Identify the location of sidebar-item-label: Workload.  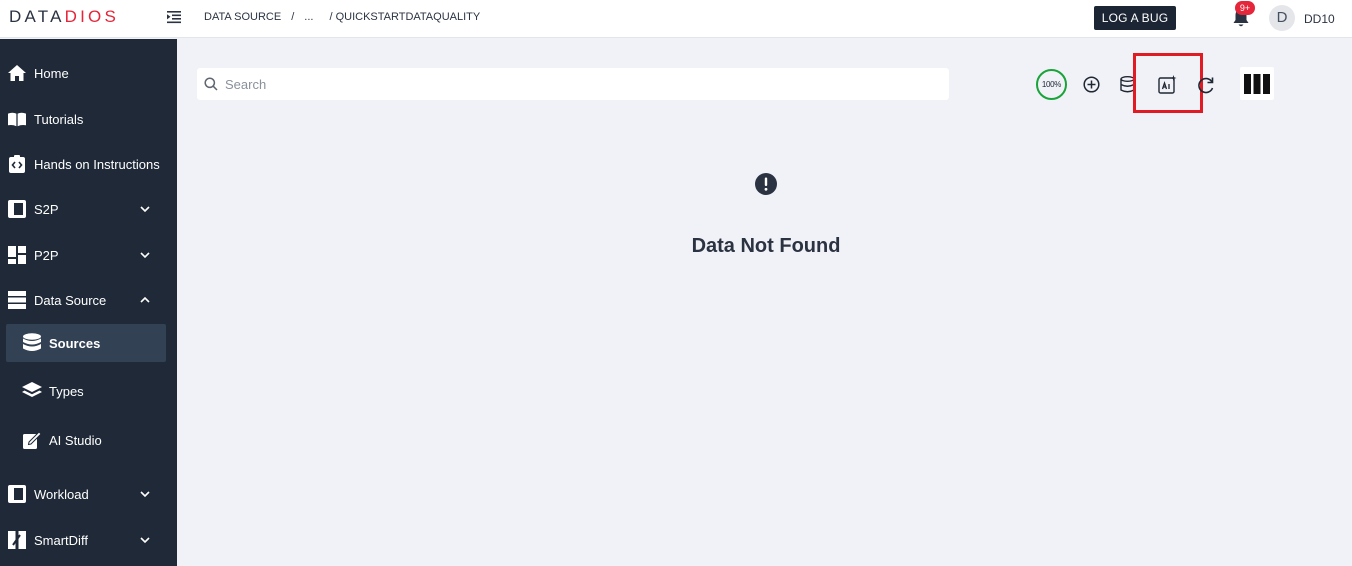
(61, 494).